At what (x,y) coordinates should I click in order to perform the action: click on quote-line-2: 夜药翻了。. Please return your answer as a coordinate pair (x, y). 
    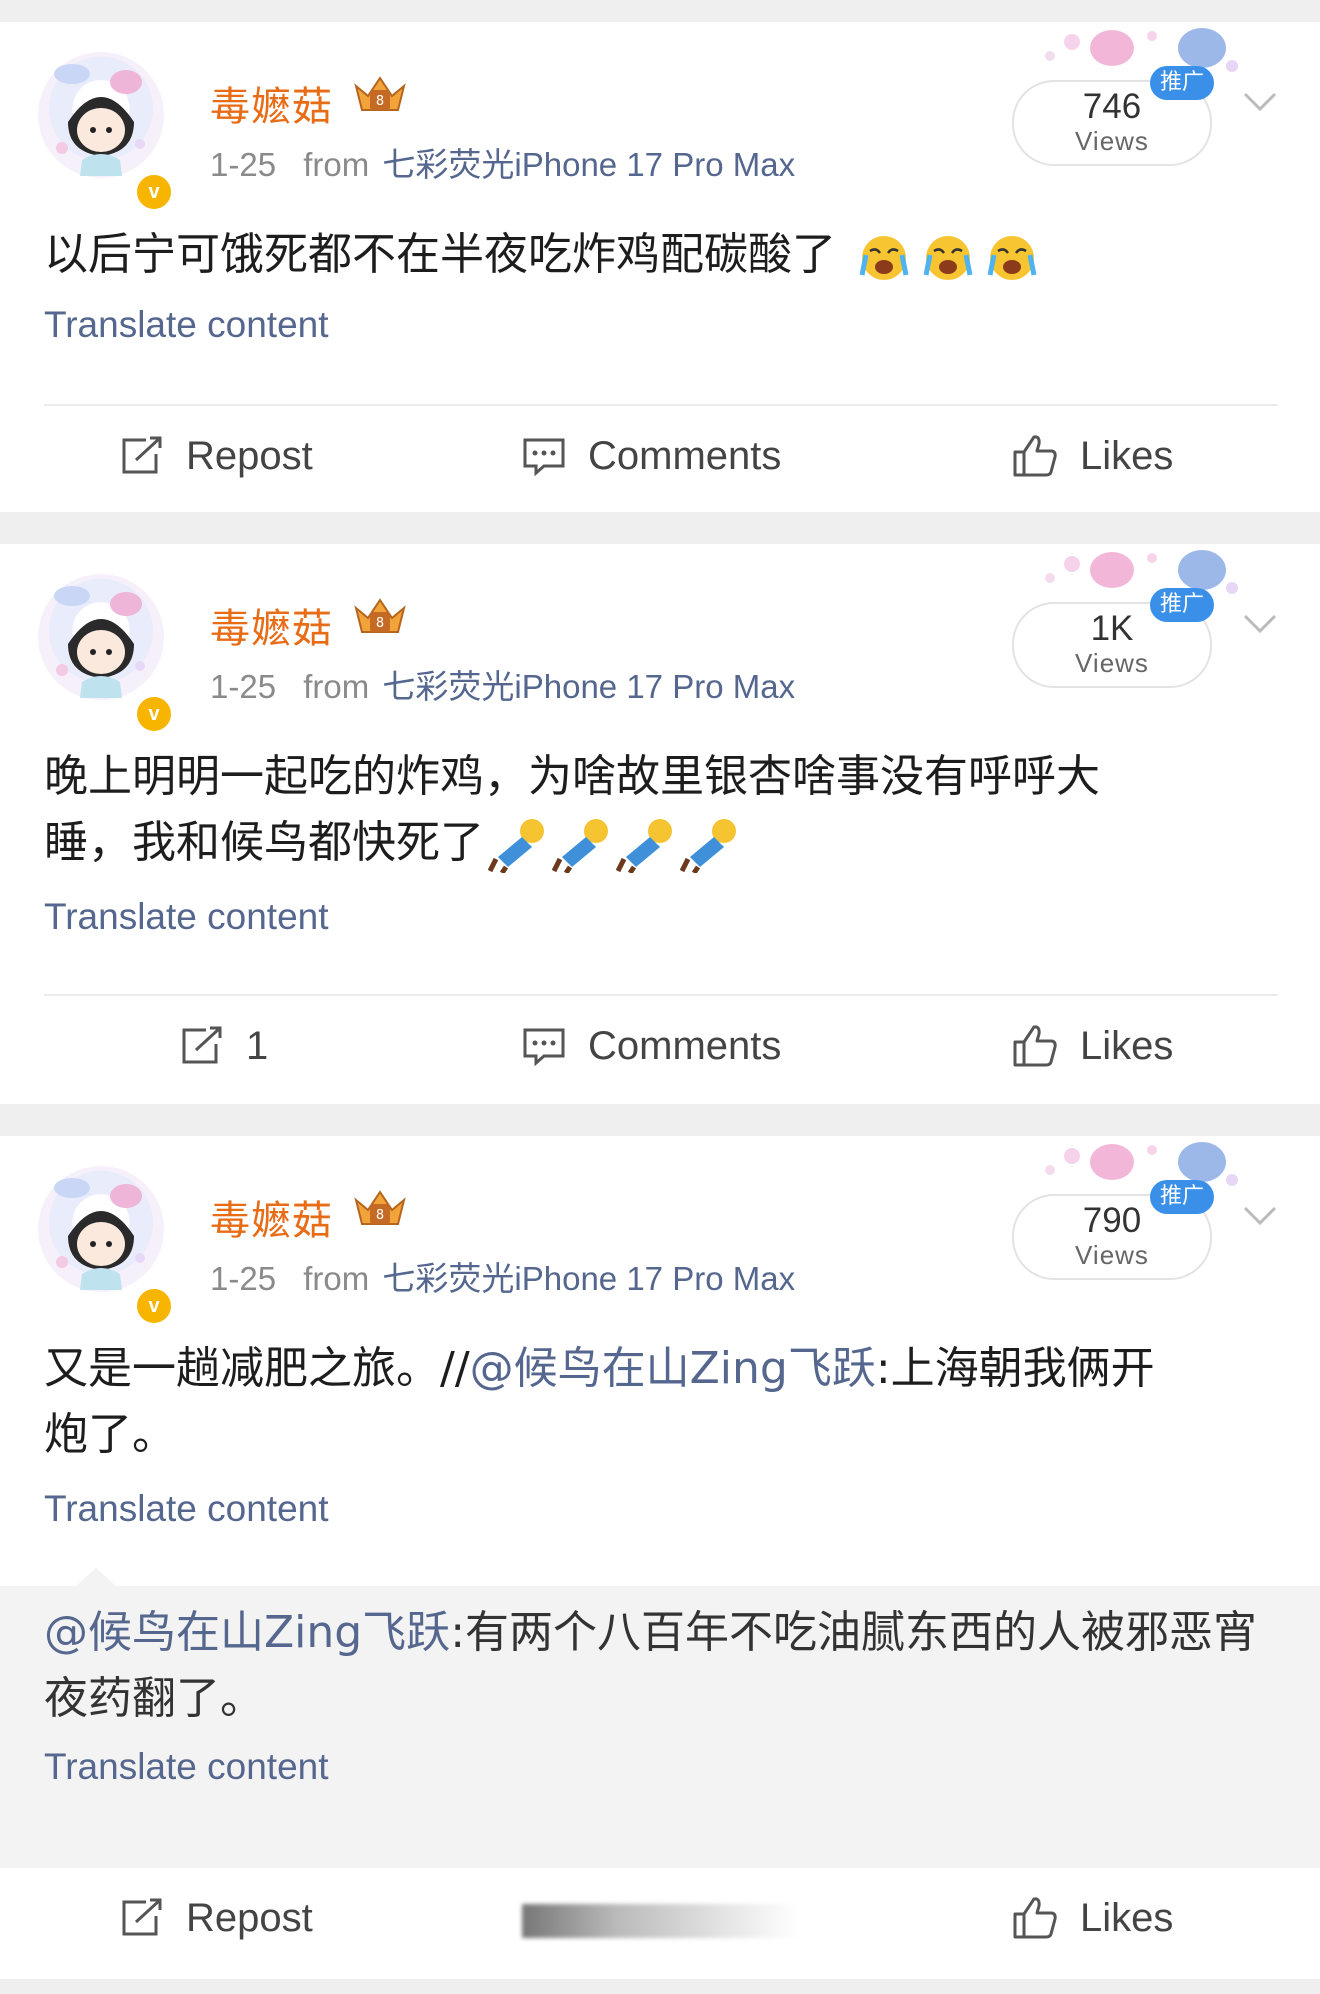
    Looking at the image, I should click on (154, 1698).